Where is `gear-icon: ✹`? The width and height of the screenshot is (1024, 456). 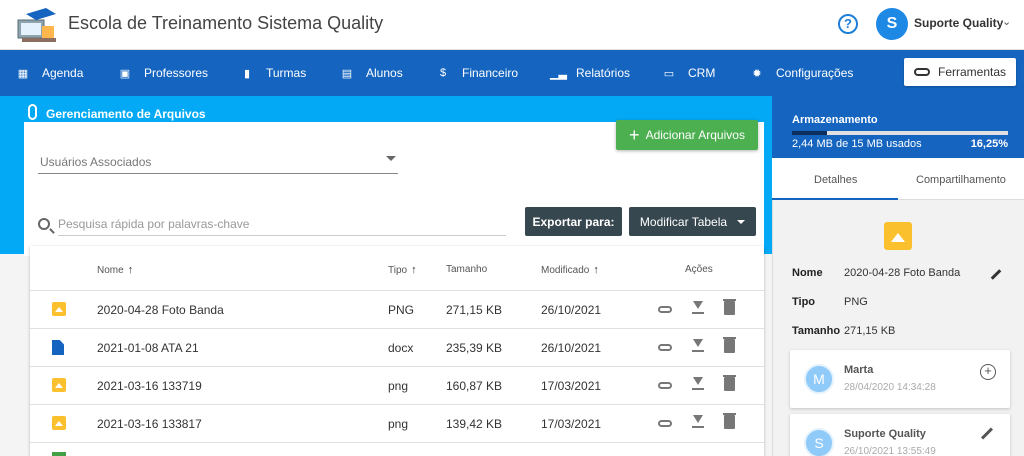
gear-icon: ✹ is located at coordinates (757, 73).